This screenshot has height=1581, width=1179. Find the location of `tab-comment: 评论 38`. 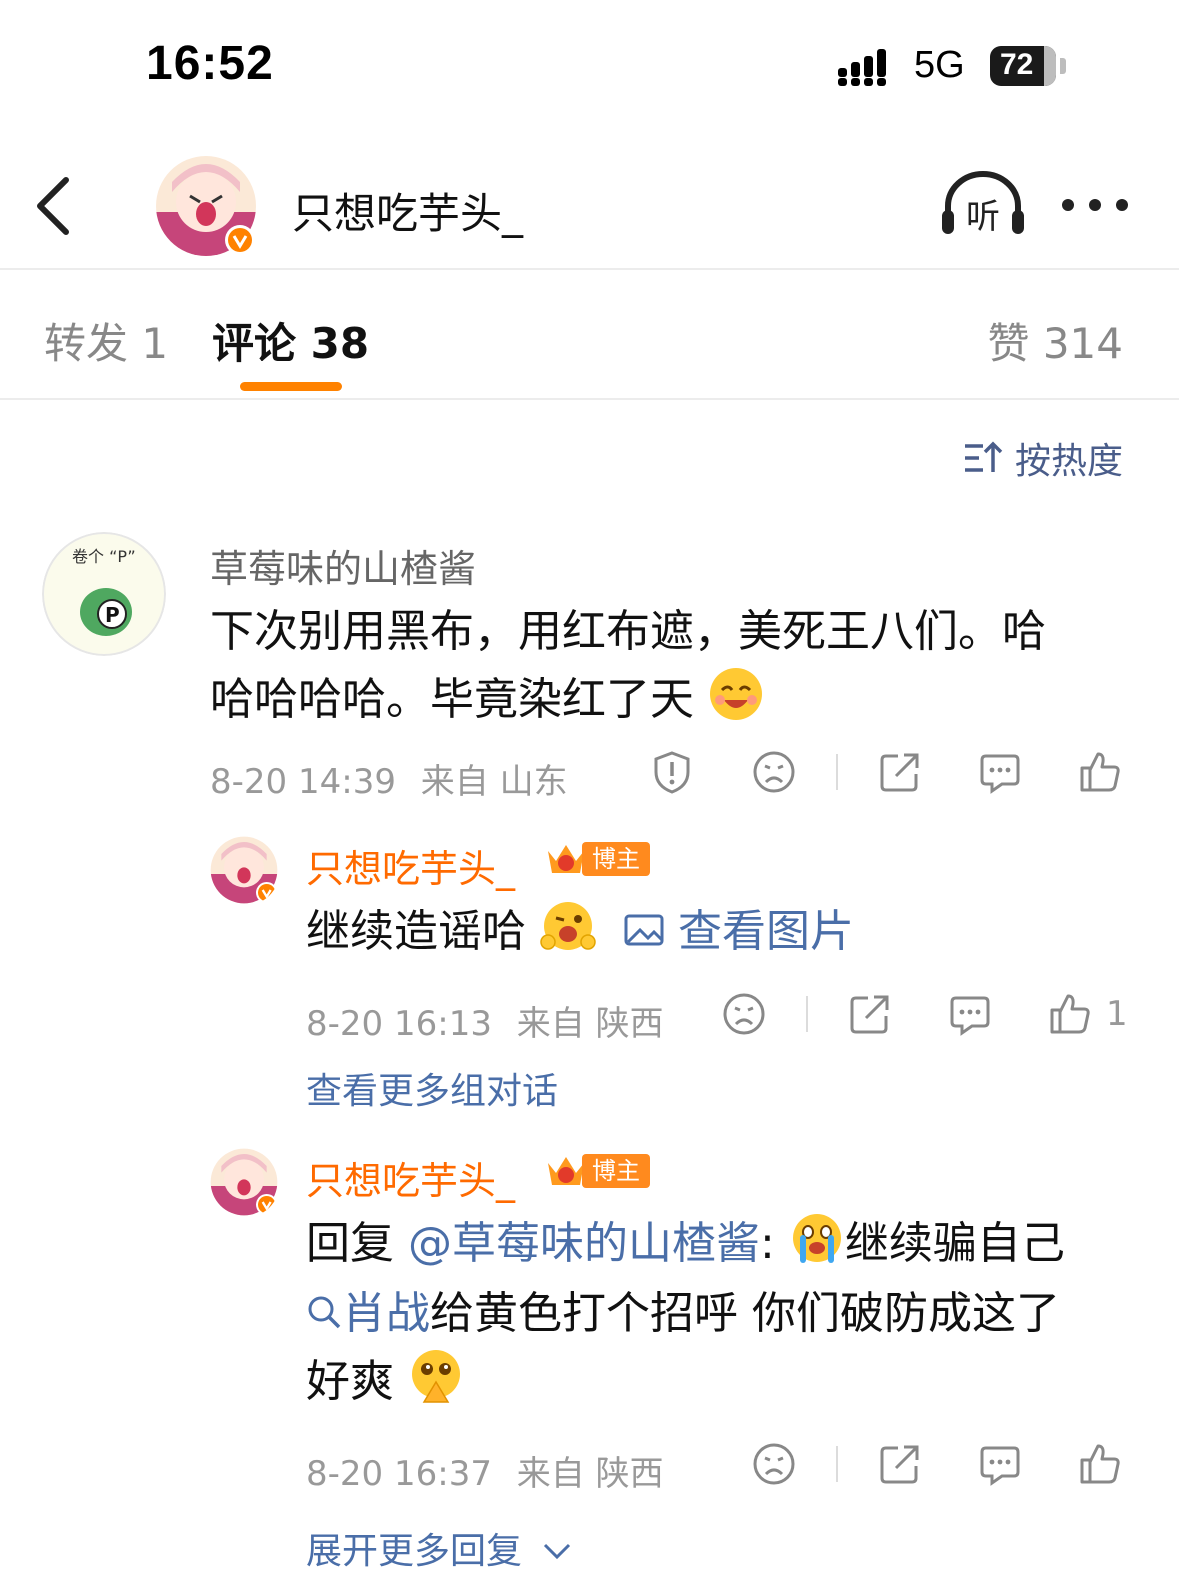

tab-comment: 评论 38 is located at coordinates (290, 340).